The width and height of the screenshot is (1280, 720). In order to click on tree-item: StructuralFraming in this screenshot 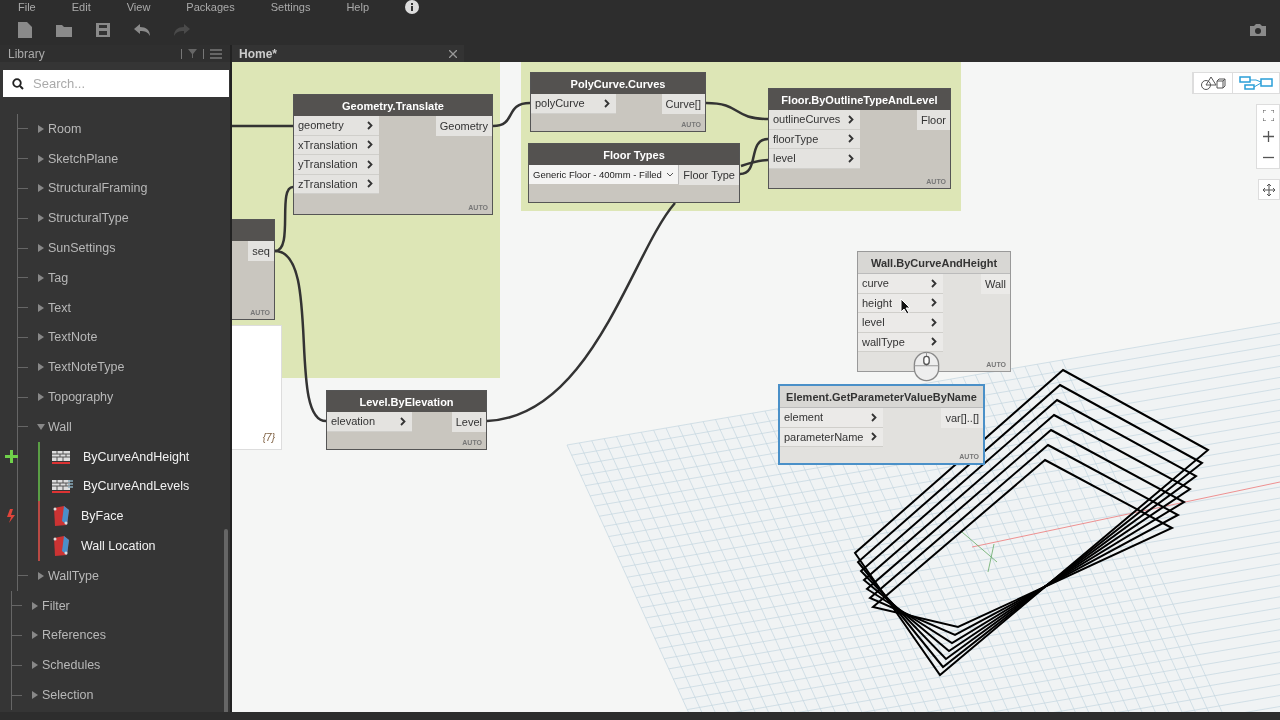, I will do `click(124, 188)`.